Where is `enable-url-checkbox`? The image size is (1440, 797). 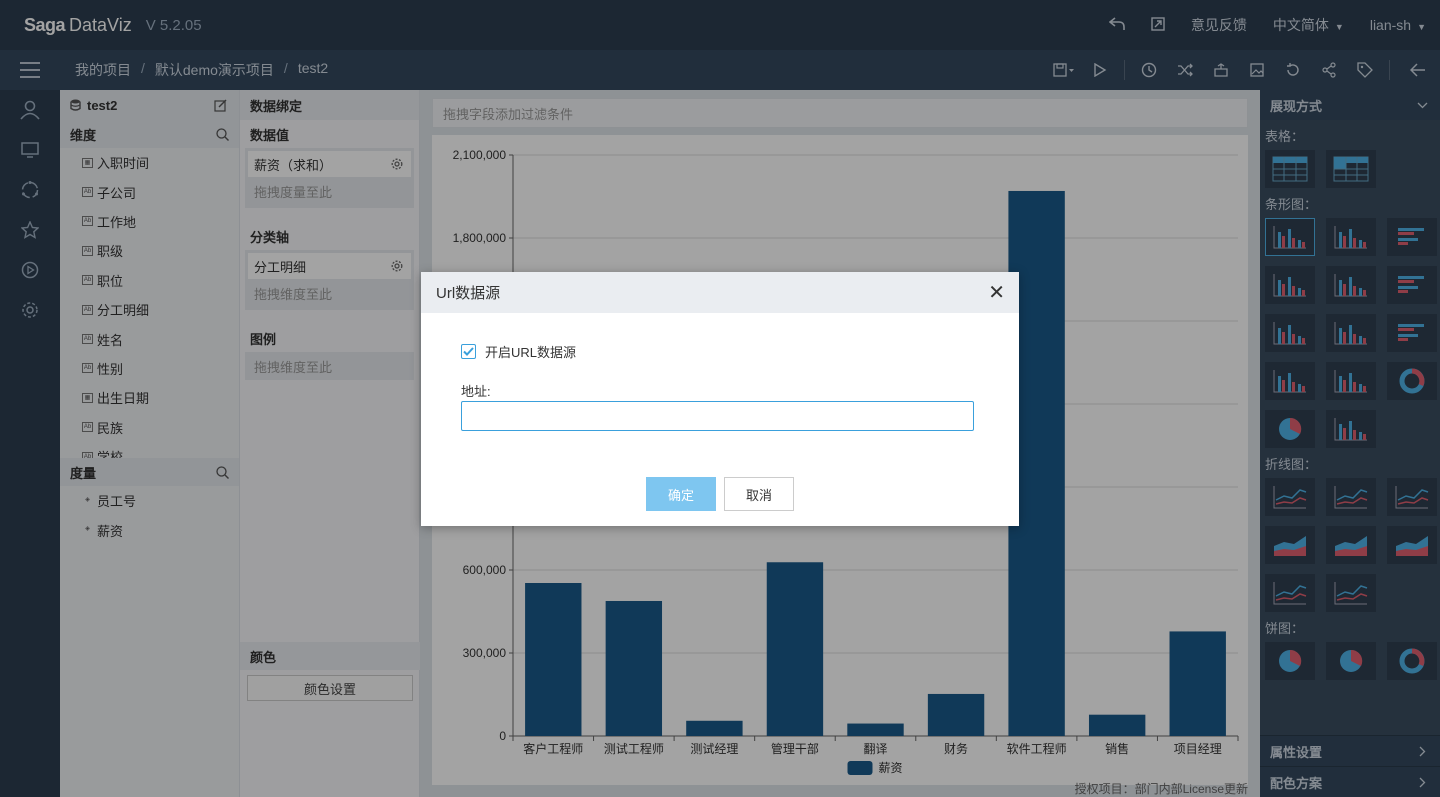
enable-url-checkbox is located at coordinates (468, 351).